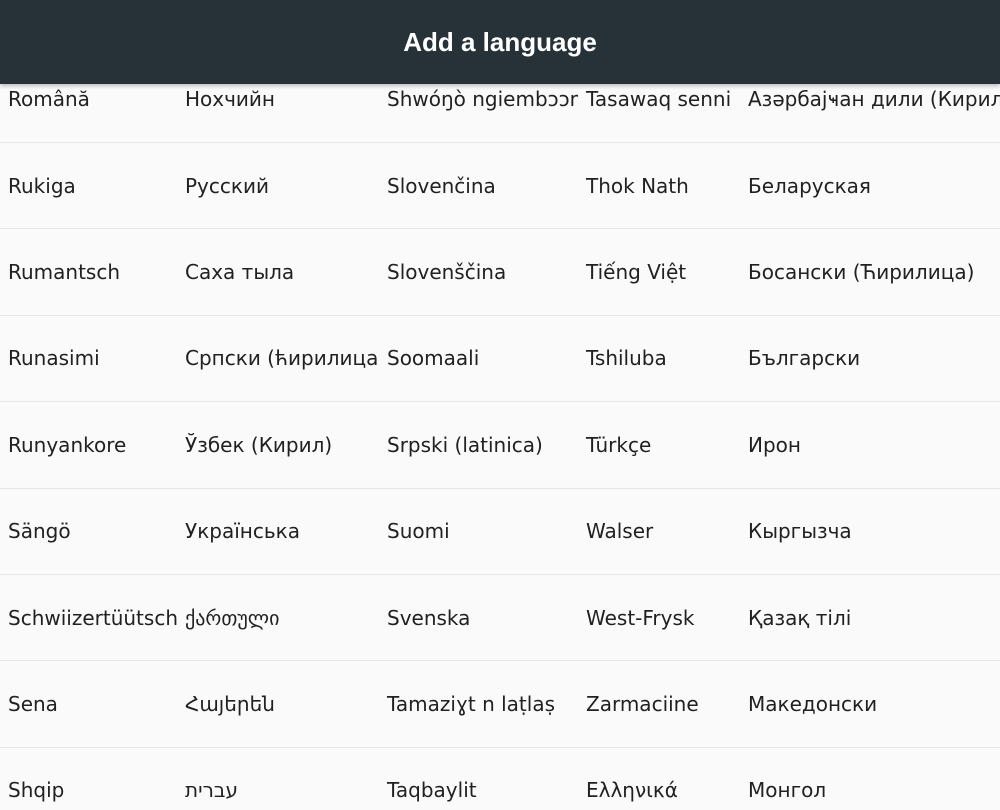 Image resolution: width=1000 pixels, height=810 pixels. What do you see at coordinates (478, 271) in the screenshot?
I see `language-item: Slovenščina` at bounding box center [478, 271].